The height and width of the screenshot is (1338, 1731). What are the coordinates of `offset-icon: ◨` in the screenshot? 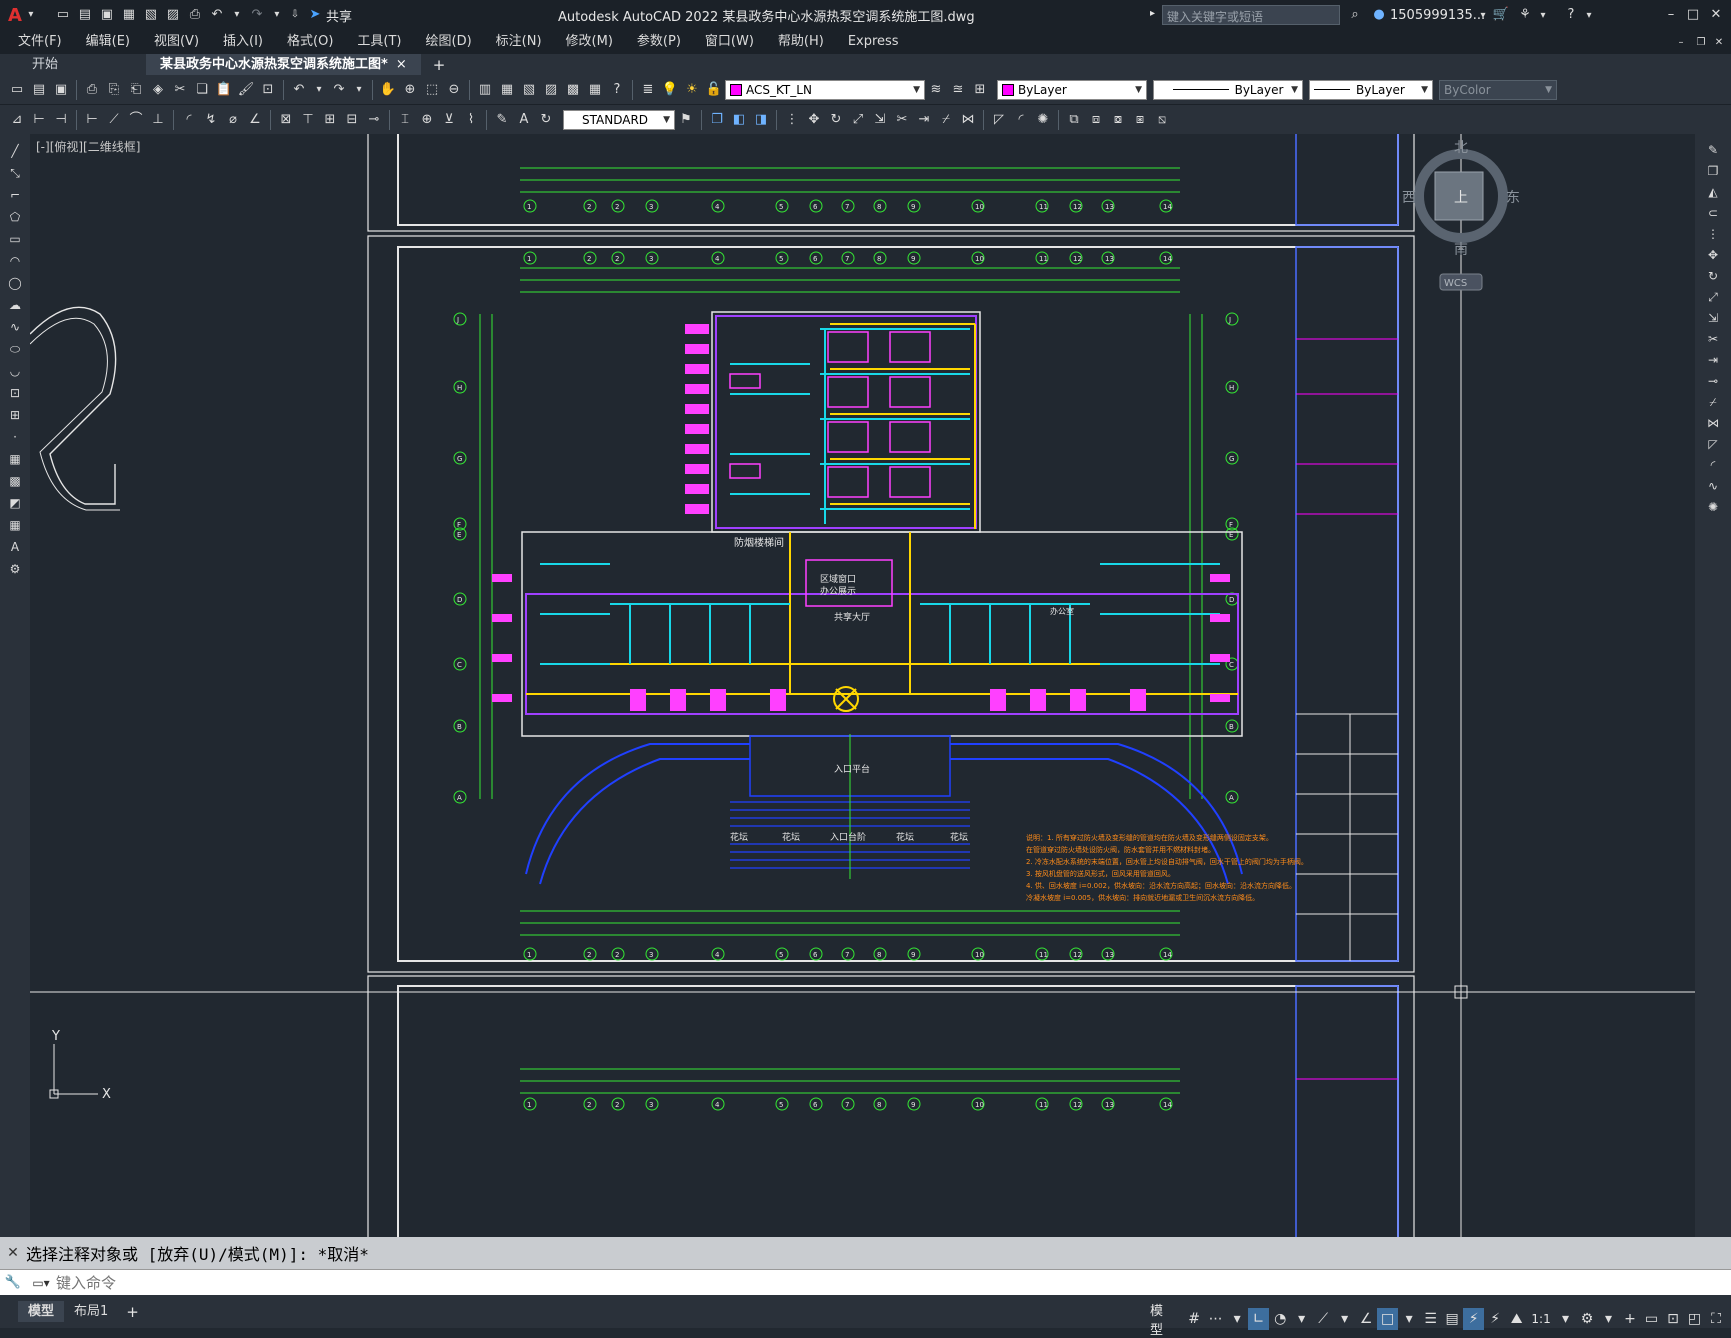 It's located at (761, 120).